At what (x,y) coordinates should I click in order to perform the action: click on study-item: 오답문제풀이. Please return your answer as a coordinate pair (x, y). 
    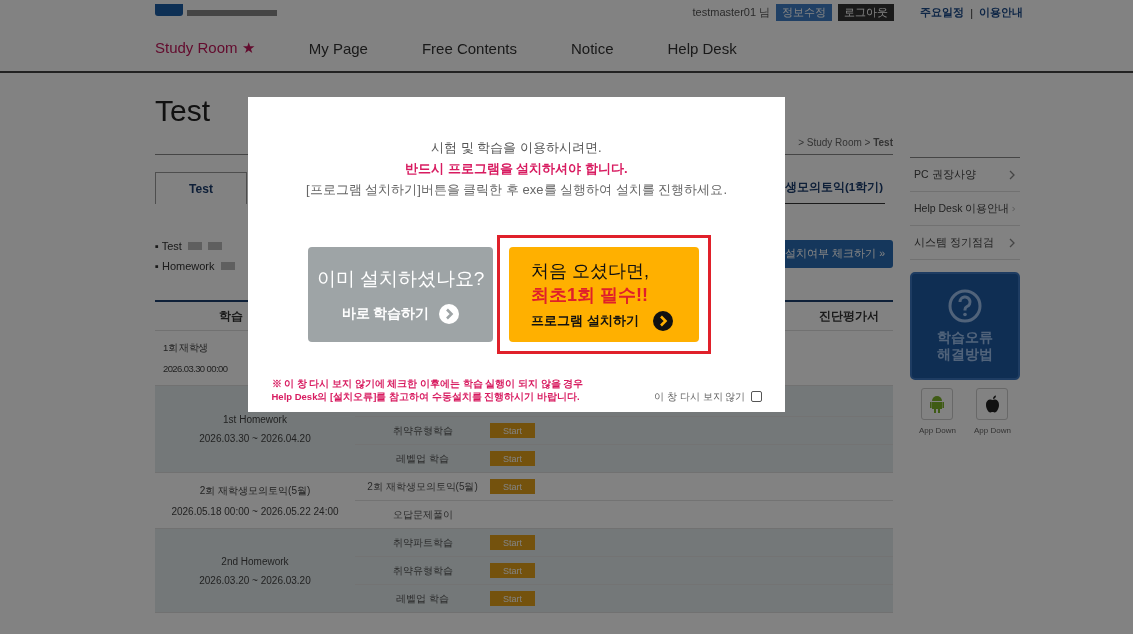
    Looking at the image, I should click on (422, 514).